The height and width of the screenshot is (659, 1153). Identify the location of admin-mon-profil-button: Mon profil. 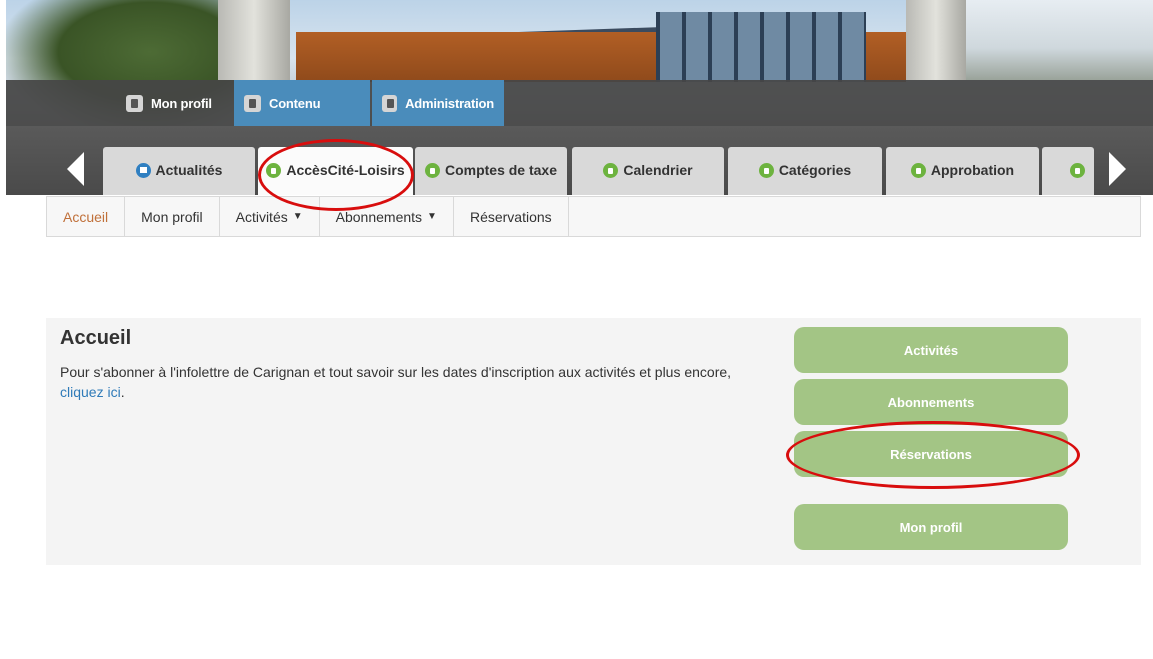
(169, 103).